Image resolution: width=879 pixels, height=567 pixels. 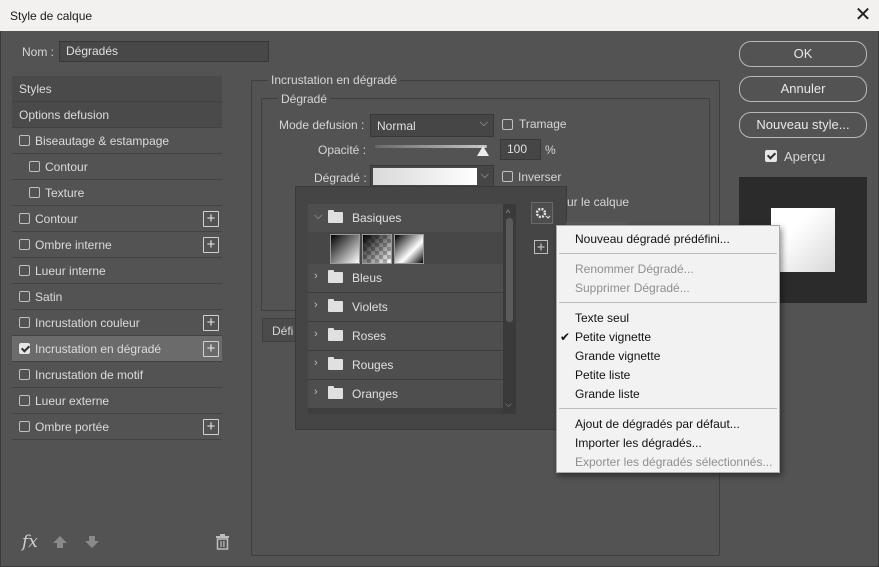 What do you see at coordinates (318, 216) in the screenshot?
I see `chevron-down-icon: ⌵` at bounding box center [318, 216].